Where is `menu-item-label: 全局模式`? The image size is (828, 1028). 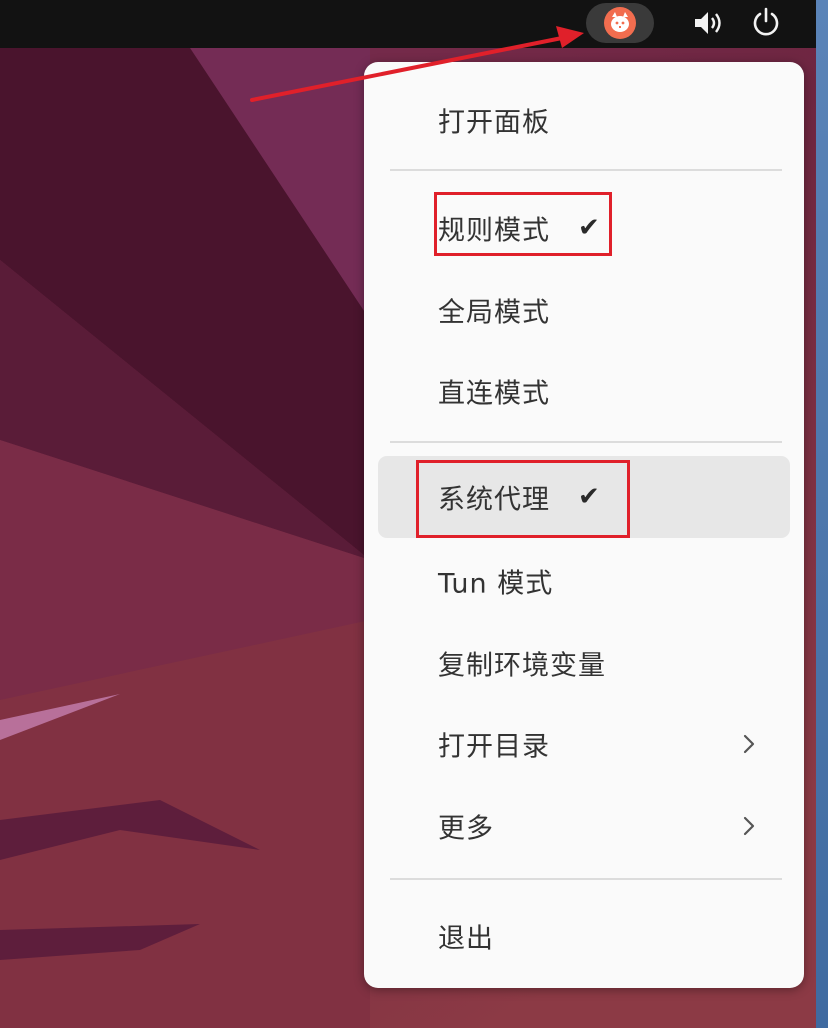 menu-item-label: 全局模式 is located at coordinates (494, 313).